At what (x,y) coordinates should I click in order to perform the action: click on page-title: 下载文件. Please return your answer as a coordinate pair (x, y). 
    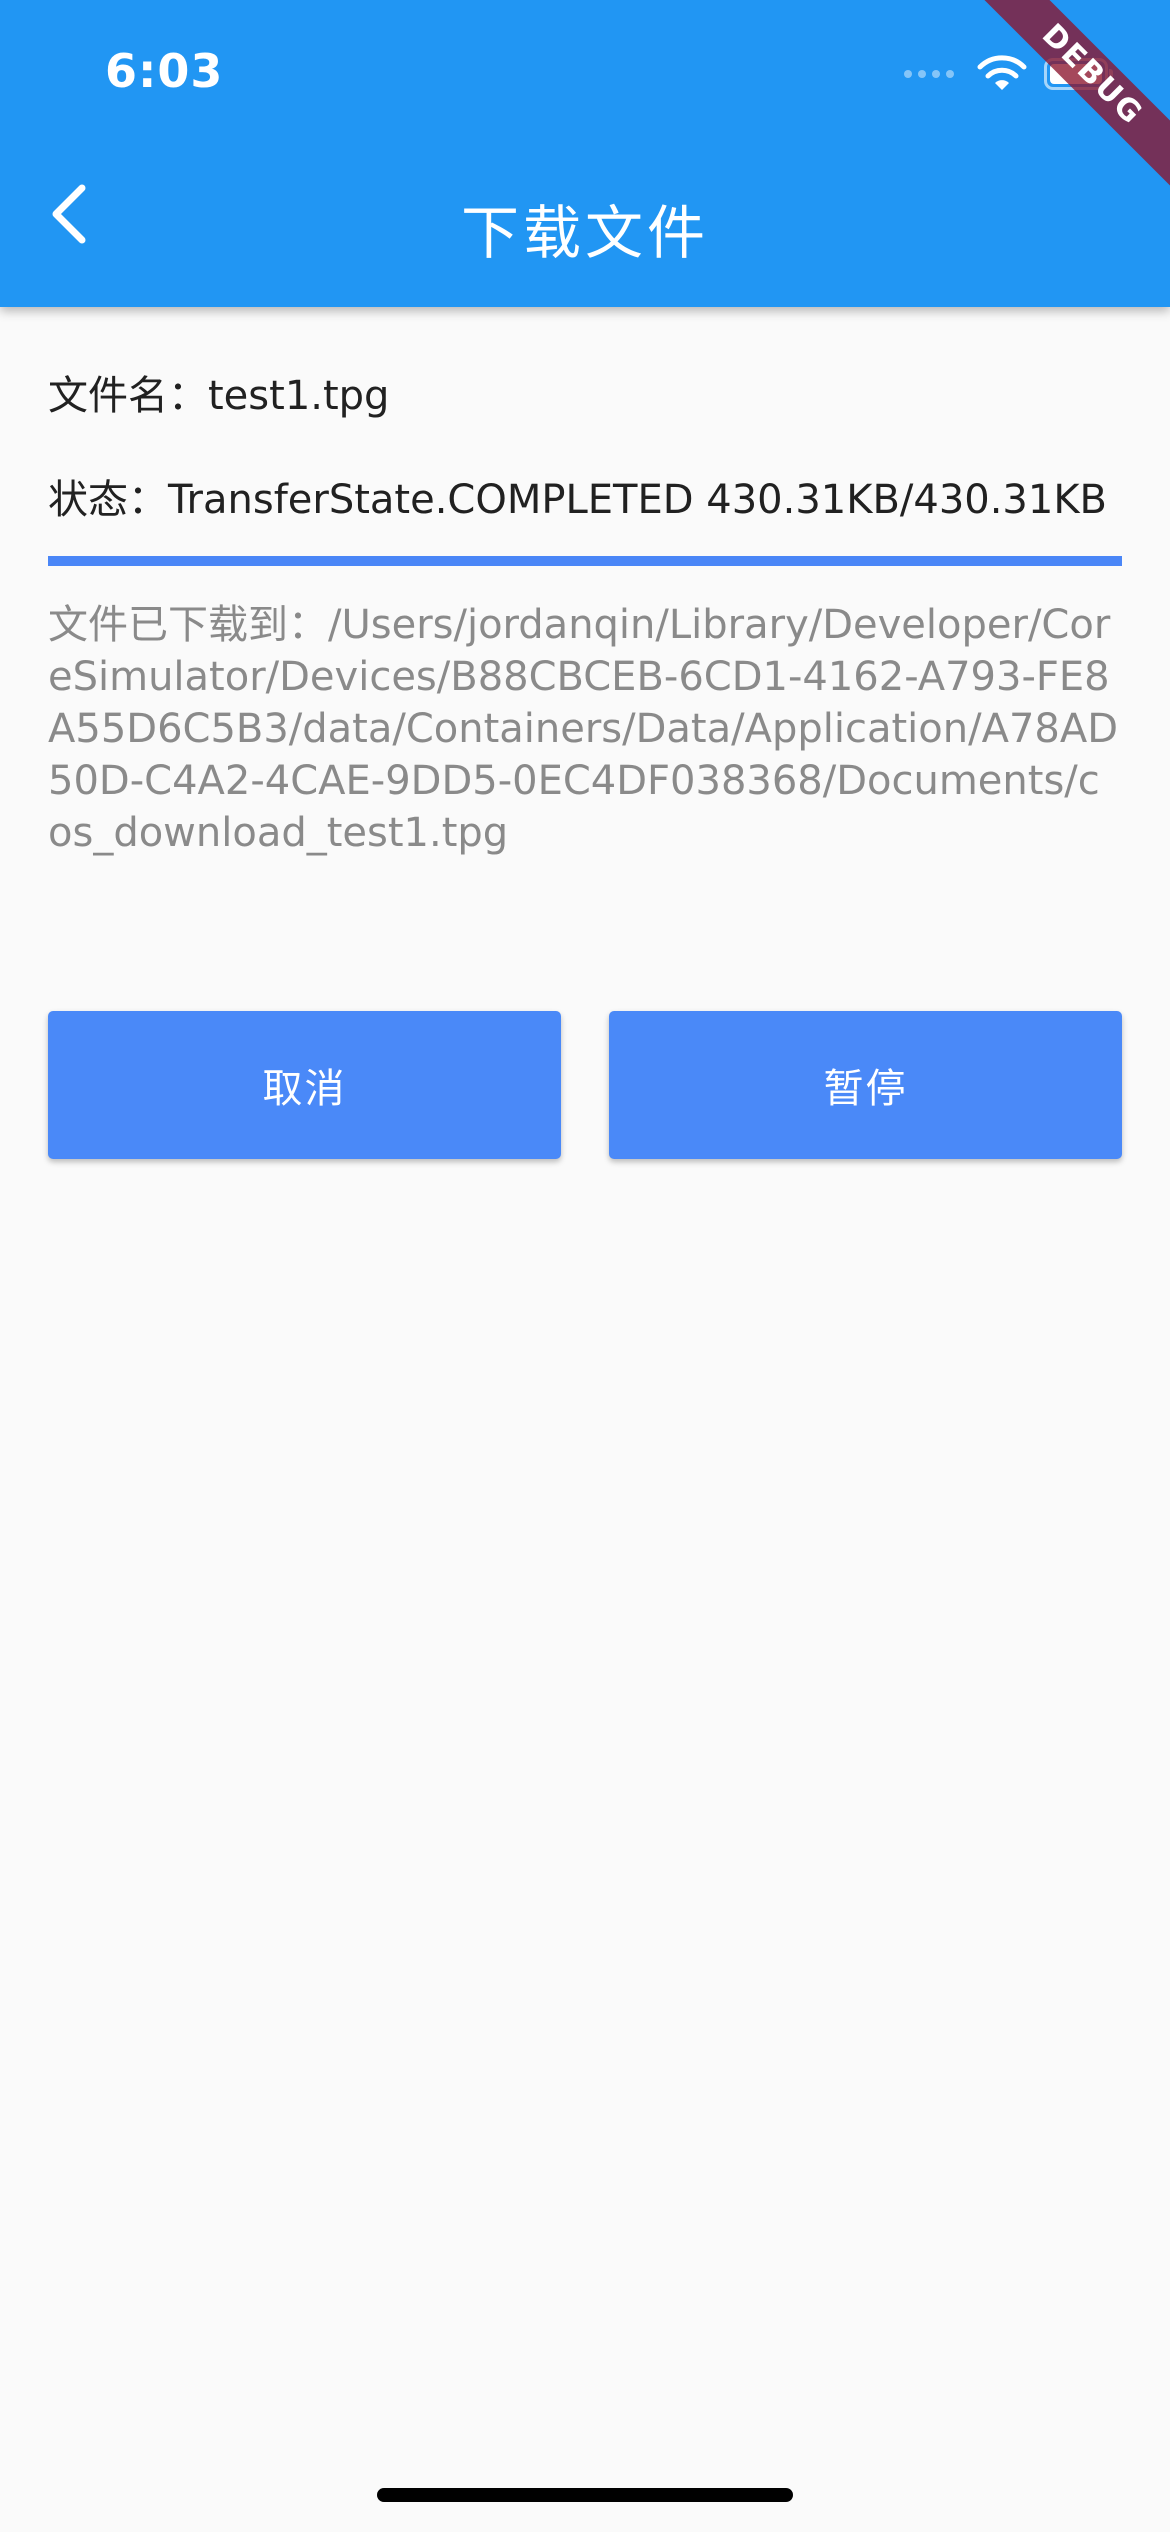
    Looking at the image, I should click on (584, 233).